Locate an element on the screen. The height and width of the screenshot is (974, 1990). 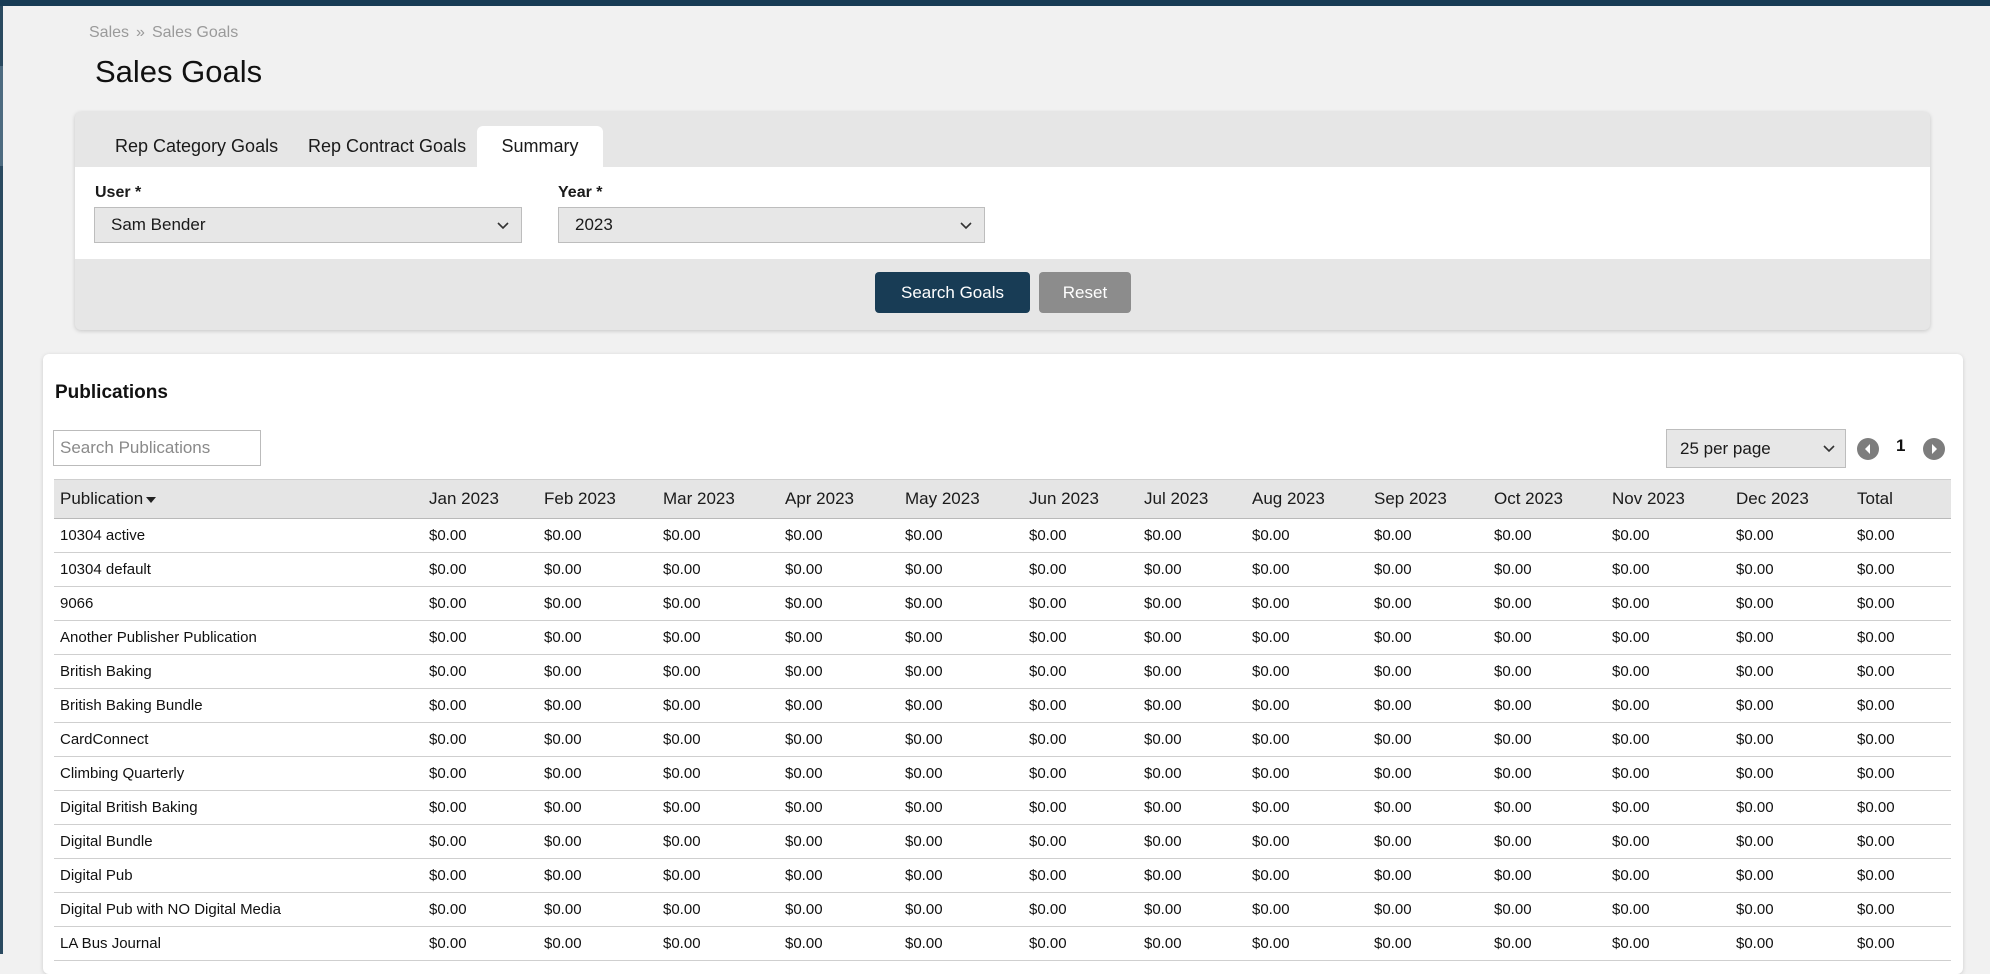
user-select-value: Sam Bender is located at coordinates (158, 224).